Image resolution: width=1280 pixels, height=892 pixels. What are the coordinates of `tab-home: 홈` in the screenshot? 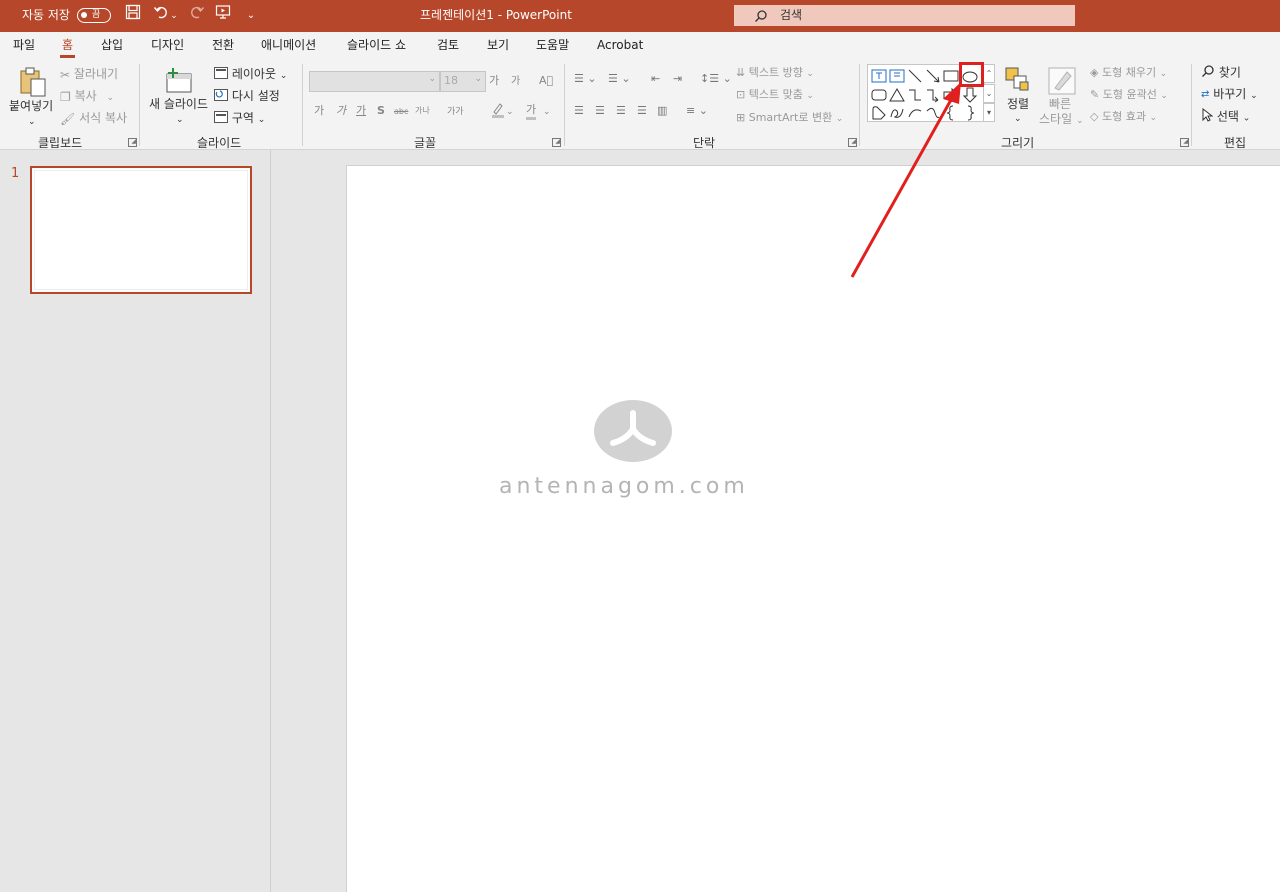 It's located at (67, 47).